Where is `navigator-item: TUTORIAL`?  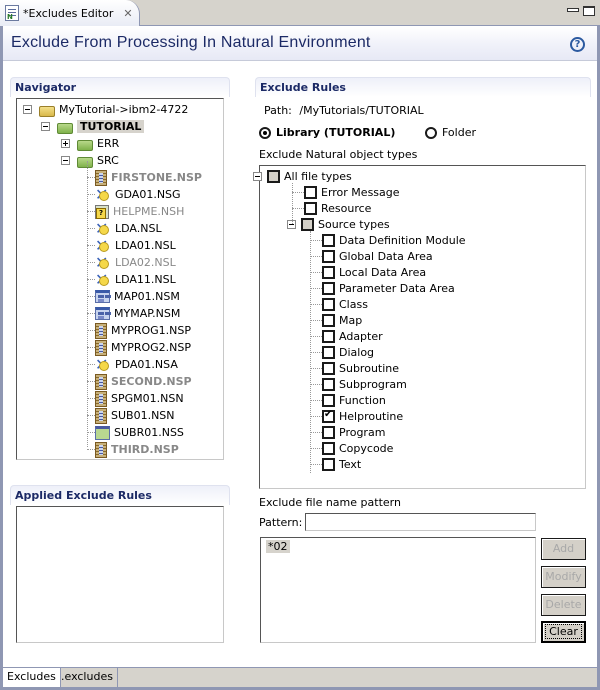 navigator-item: TUTORIAL is located at coordinates (93, 126).